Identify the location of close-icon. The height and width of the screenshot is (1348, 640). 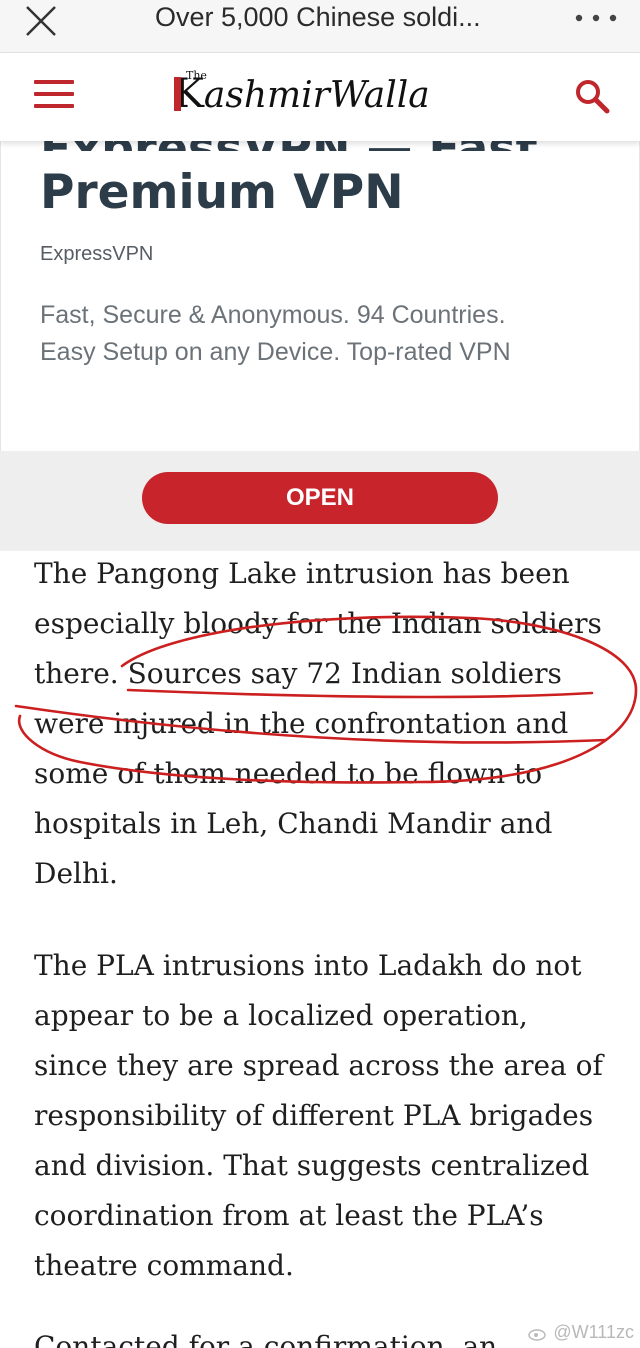
(41, 21).